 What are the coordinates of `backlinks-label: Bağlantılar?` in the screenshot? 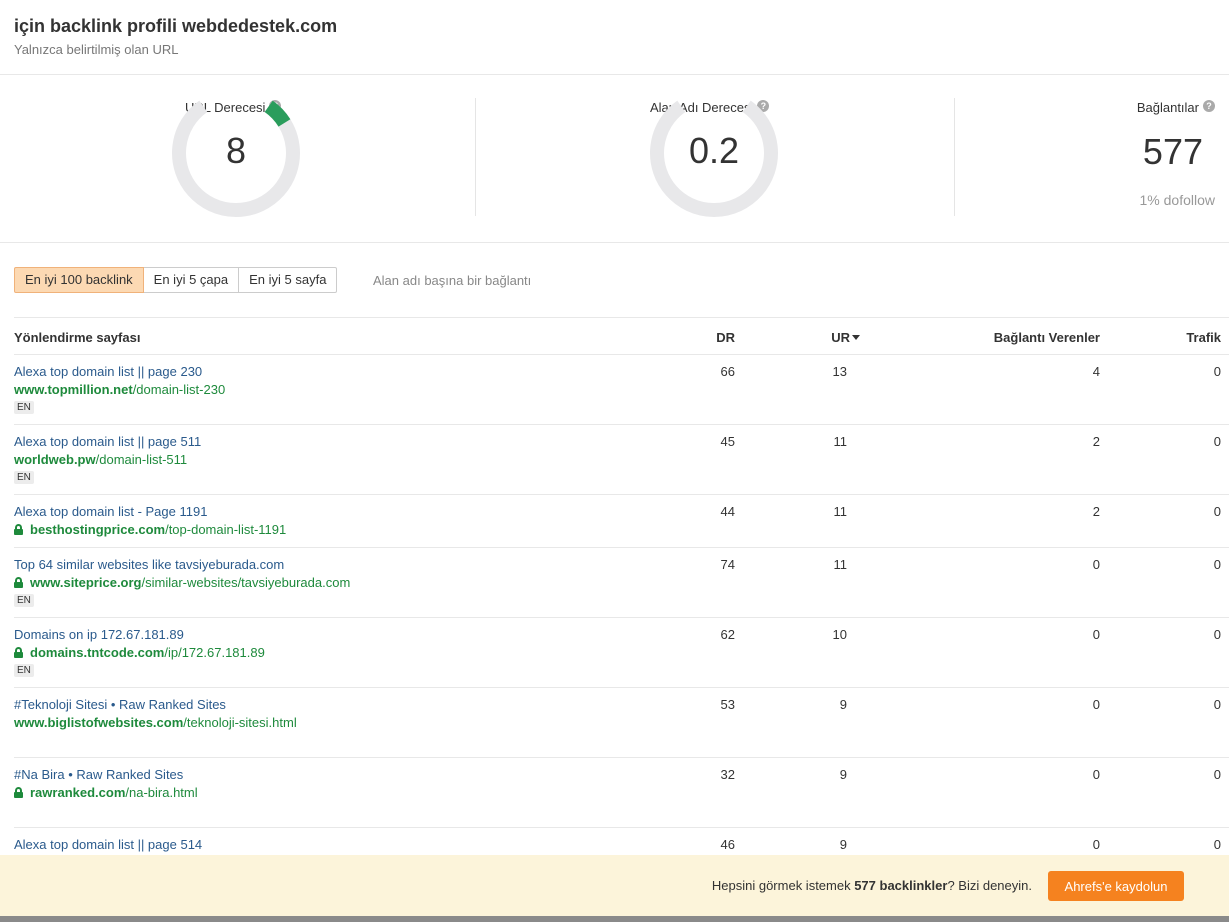 It's located at (1176, 107).